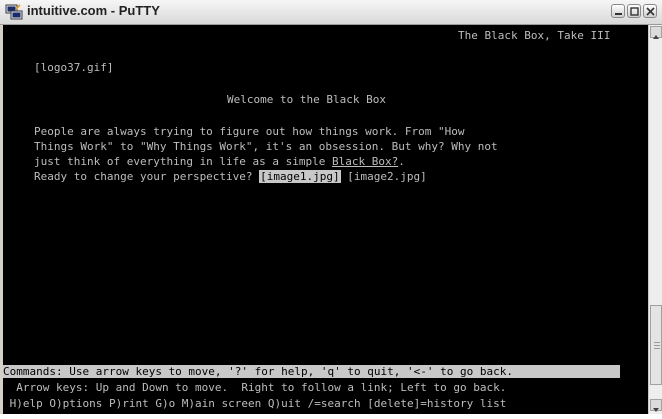 The width and height of the screenshot is (662, 419). I want to click on welcome-heading: Welcome to the Black Box, so click(306, 99).